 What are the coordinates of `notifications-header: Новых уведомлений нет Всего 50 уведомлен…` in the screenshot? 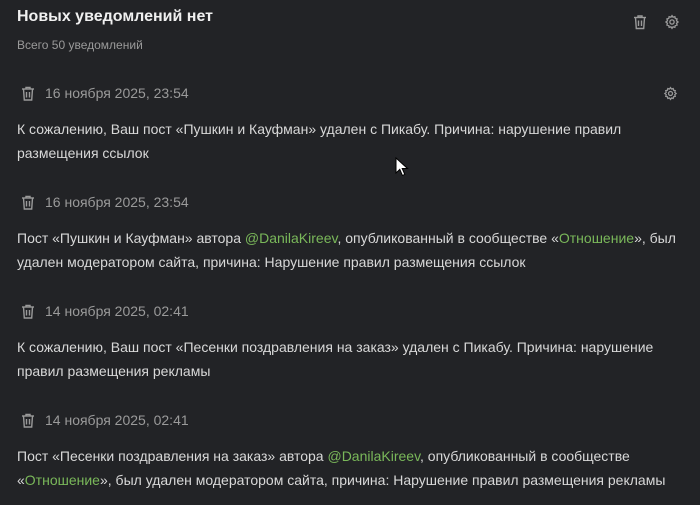 It's located at (348, 29).